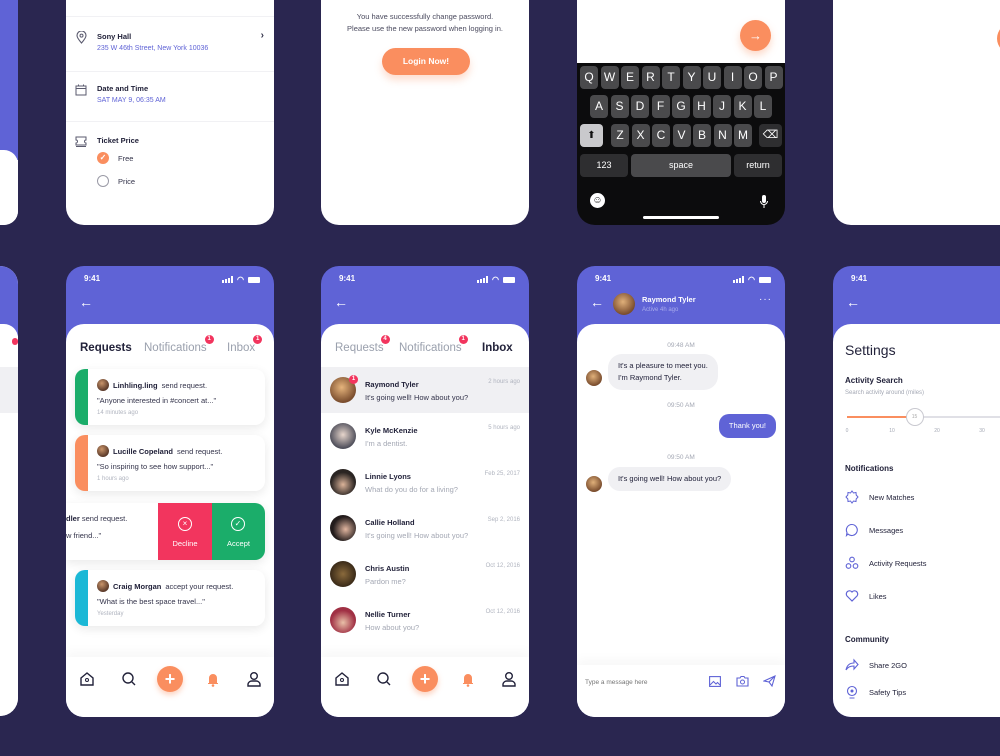  What do you see at coordinates (922, 596) in the screenshot?
I see `setting-likes: Likes` at bounding box center [922, 596].